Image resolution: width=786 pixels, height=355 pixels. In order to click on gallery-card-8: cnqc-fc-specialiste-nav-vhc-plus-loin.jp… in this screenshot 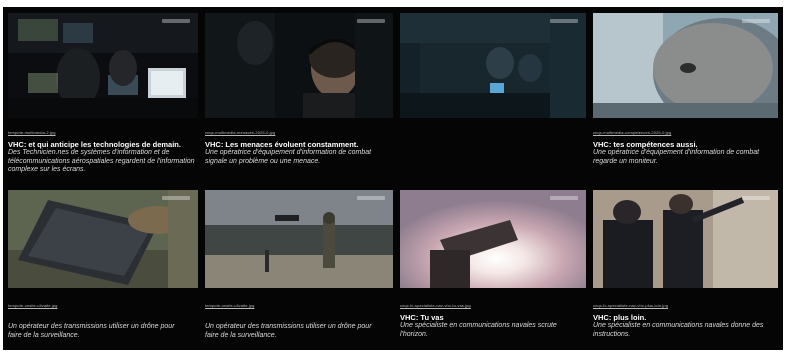, I will do `click(685, 270)`.